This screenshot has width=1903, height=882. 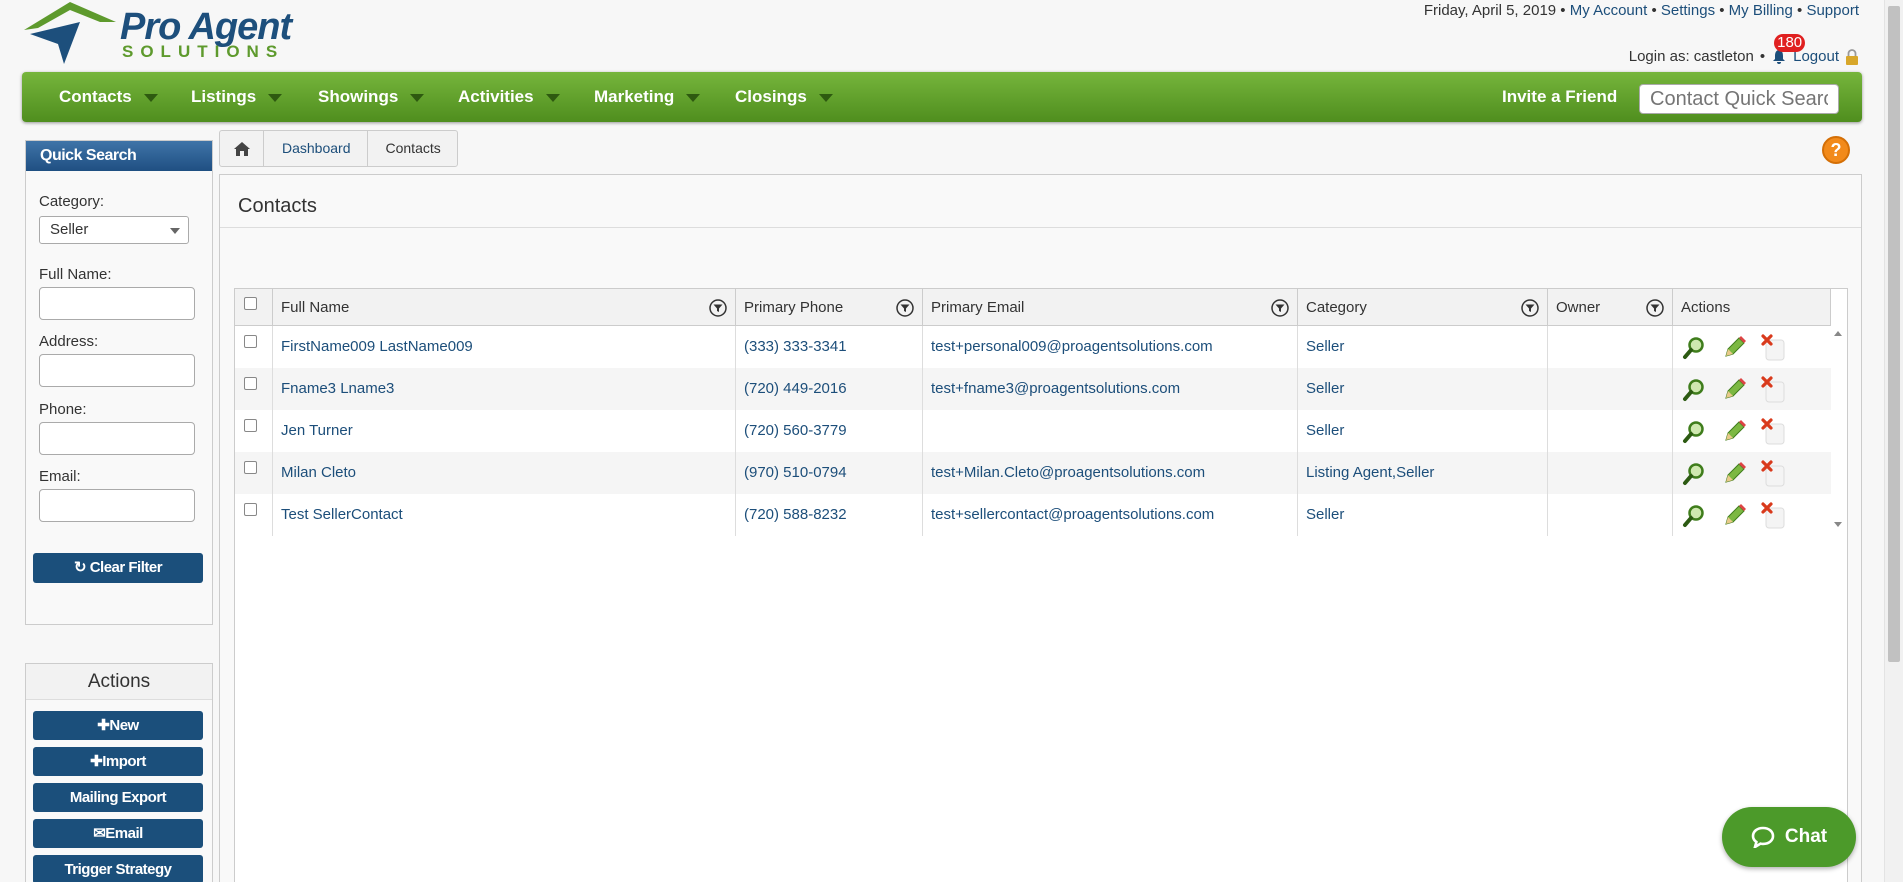 What do you see at coordinates (118, 568) in the screenshot?
I see `clear-filter-button: ↻ Clear Filter` at bounding box center [118, 568].